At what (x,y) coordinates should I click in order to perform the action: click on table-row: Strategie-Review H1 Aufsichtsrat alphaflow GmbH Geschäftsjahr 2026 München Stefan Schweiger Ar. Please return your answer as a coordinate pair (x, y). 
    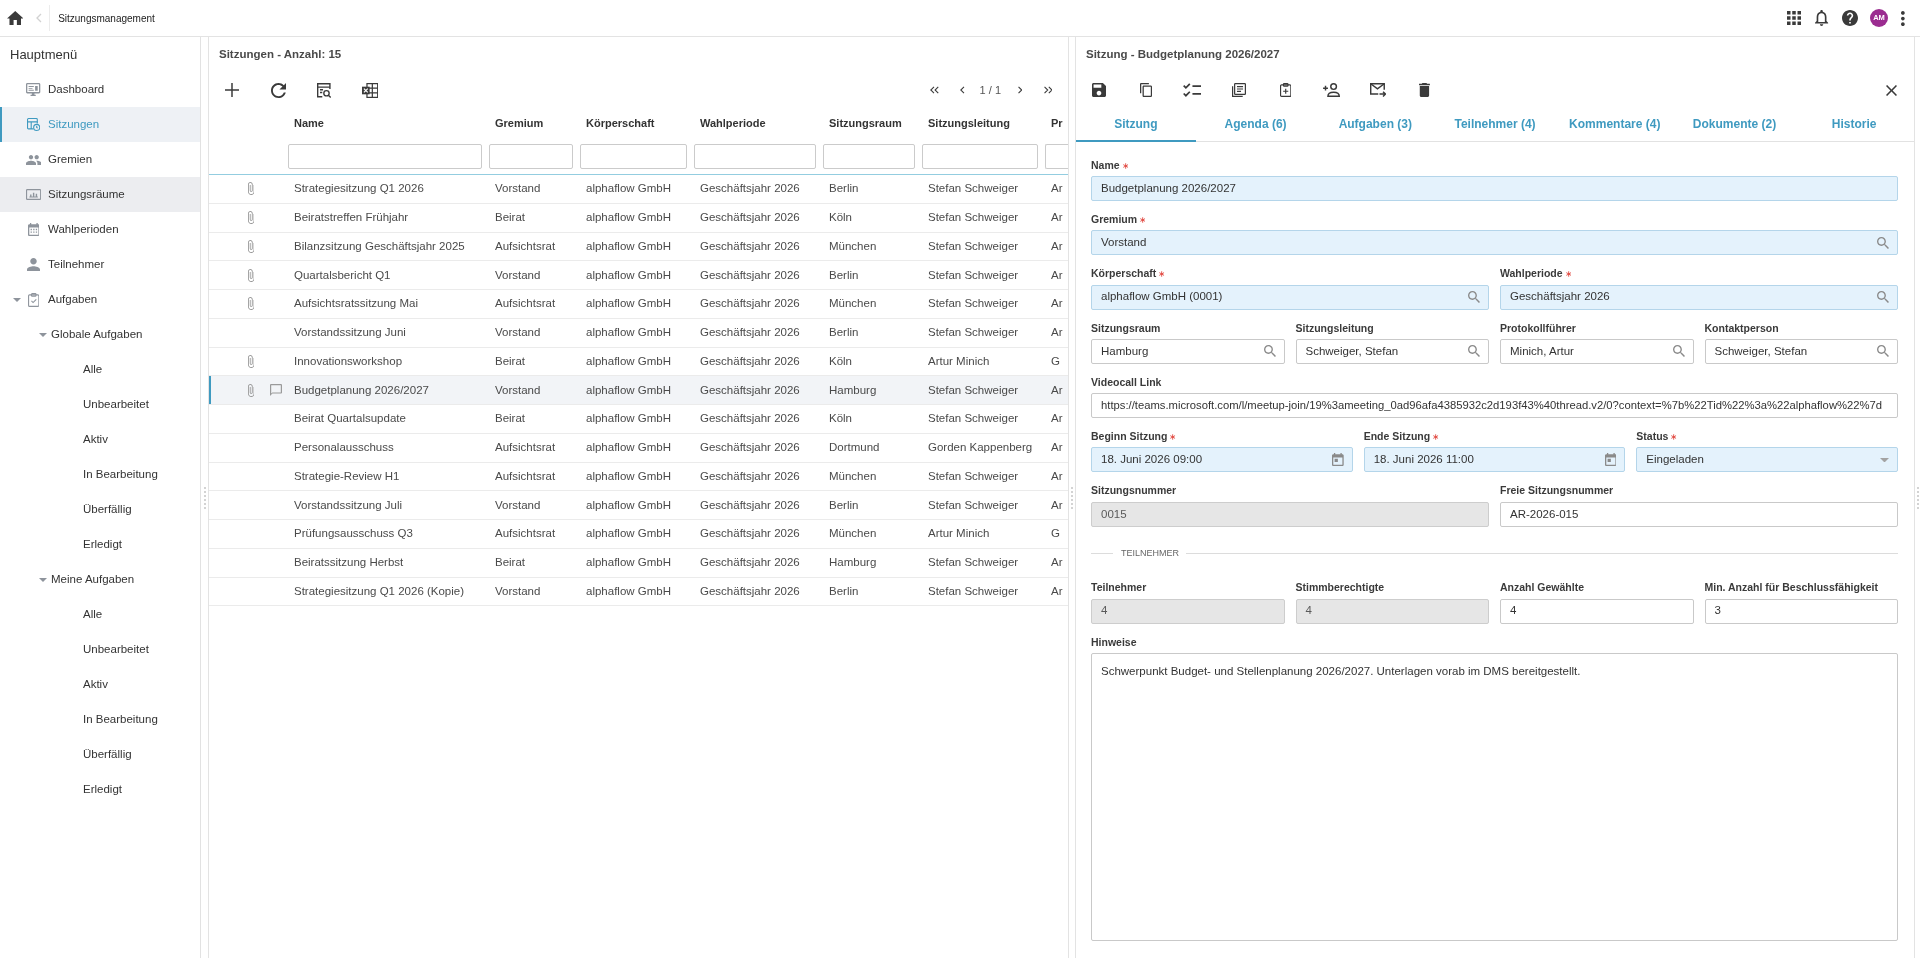
    Looking at the image, I should click on (638, 477).